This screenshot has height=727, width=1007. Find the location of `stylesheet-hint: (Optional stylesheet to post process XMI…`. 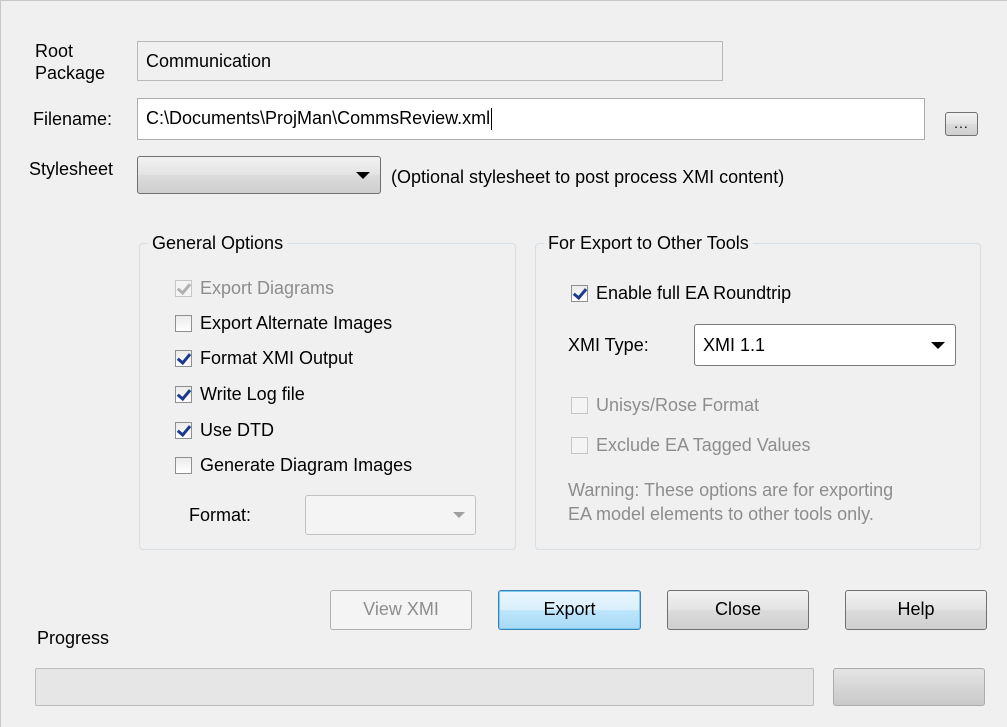

stylesheet-hint: (Optional stylesheet to post process XMI… is located at coordinates (588, 177).